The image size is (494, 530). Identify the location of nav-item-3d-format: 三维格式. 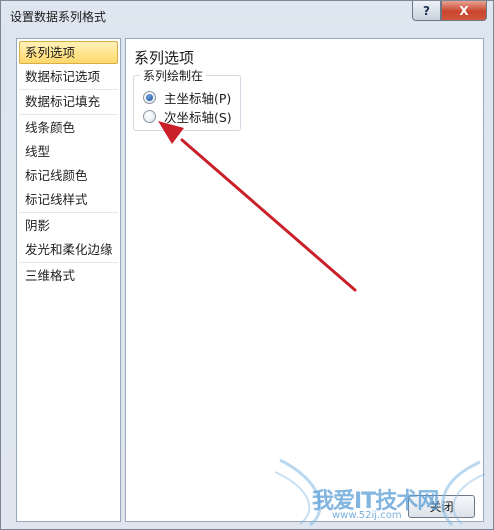
(68, 275).